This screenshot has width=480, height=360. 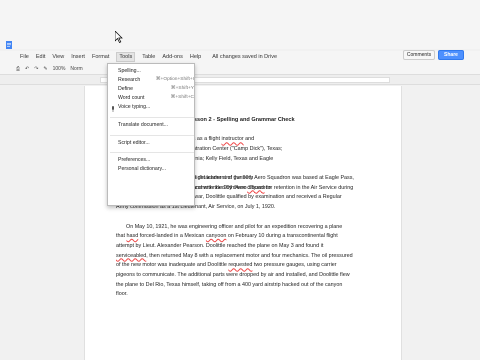 I want to click on microphone-icon, so click(x=113, y=109).